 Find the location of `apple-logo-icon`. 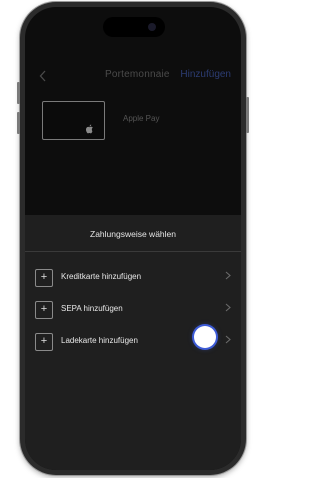

apple-logo-icon is located at coordinates (89, 129).